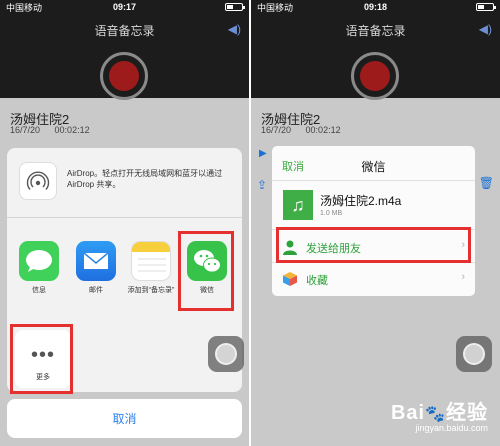  I want to click on messages-icon, so click(39, 261).